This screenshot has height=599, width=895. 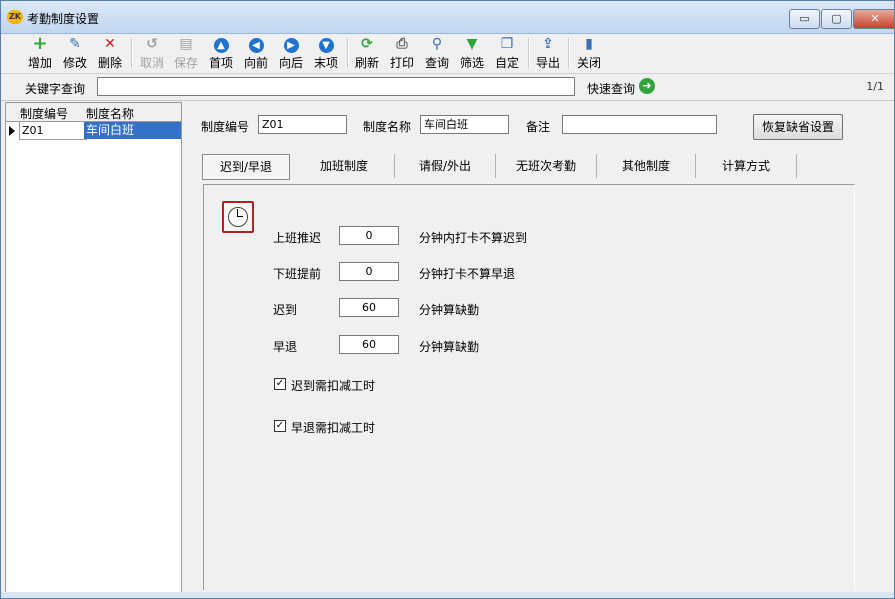 I want to click on keyword-search-label: 关键字查询, so click(x=55, y=89).